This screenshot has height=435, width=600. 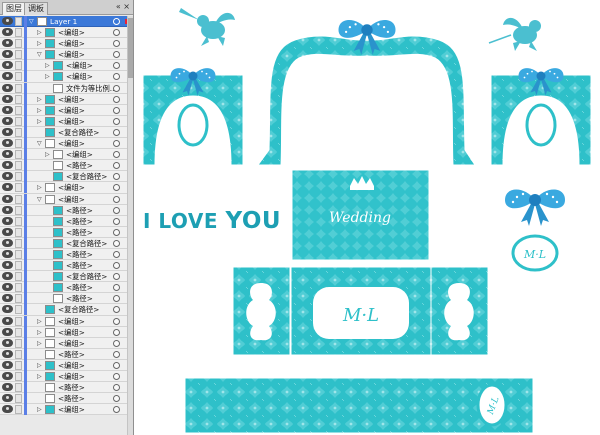 I want to click on layer-row: ▽ Layer 1, so click(x=66, y=22).